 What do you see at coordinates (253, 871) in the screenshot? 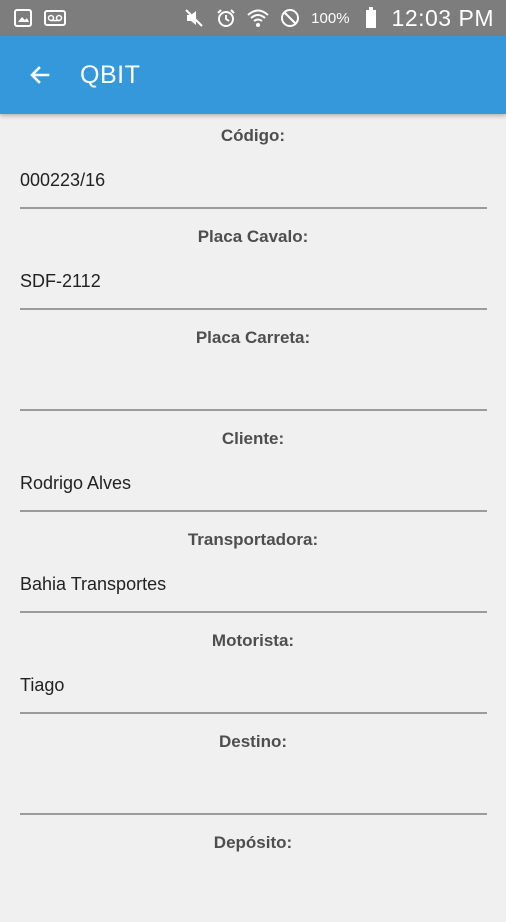
I see `field-deposito: Depósito:` at bounding box center [253, 871].